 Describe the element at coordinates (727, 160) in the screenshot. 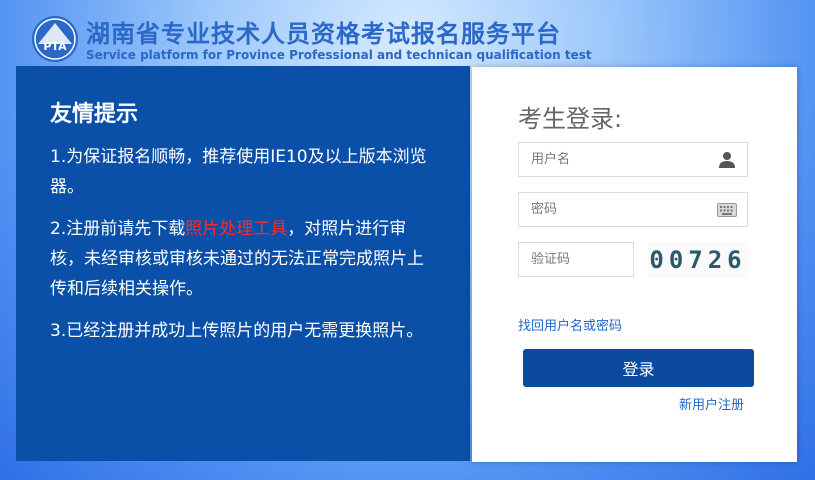

I see `user-icon` at that location.